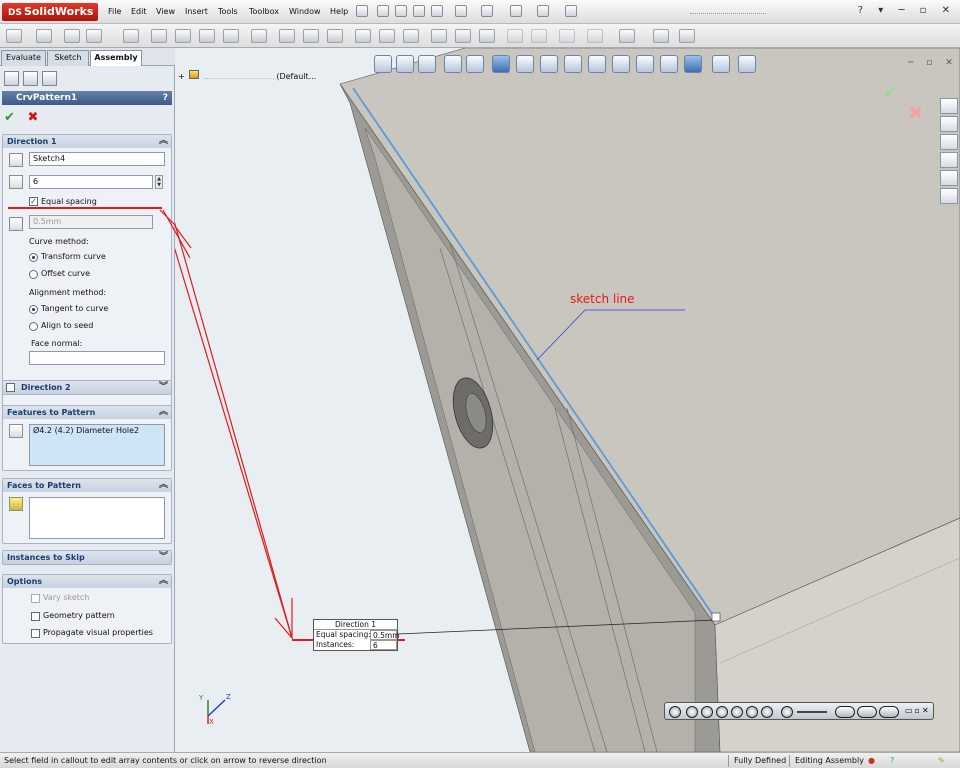  What do you see at coordinates (35, 616) in the screenshot?
I see `geometry-pattern-checkbox` at bounding box center [35, 616].